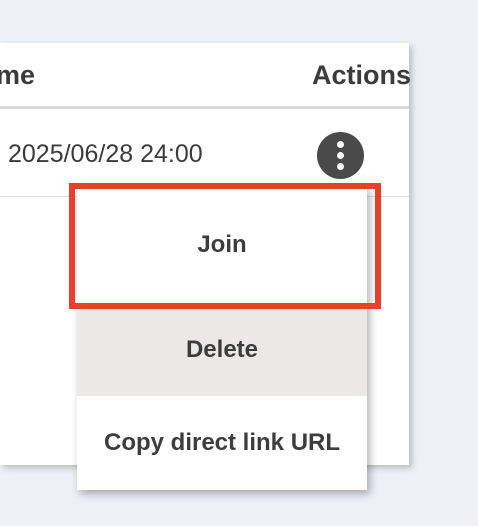  What do you see at coordinates (222, 350) in the screenshot?
I see `menu-item-delete: Delete` at bounding box center [222, 350].